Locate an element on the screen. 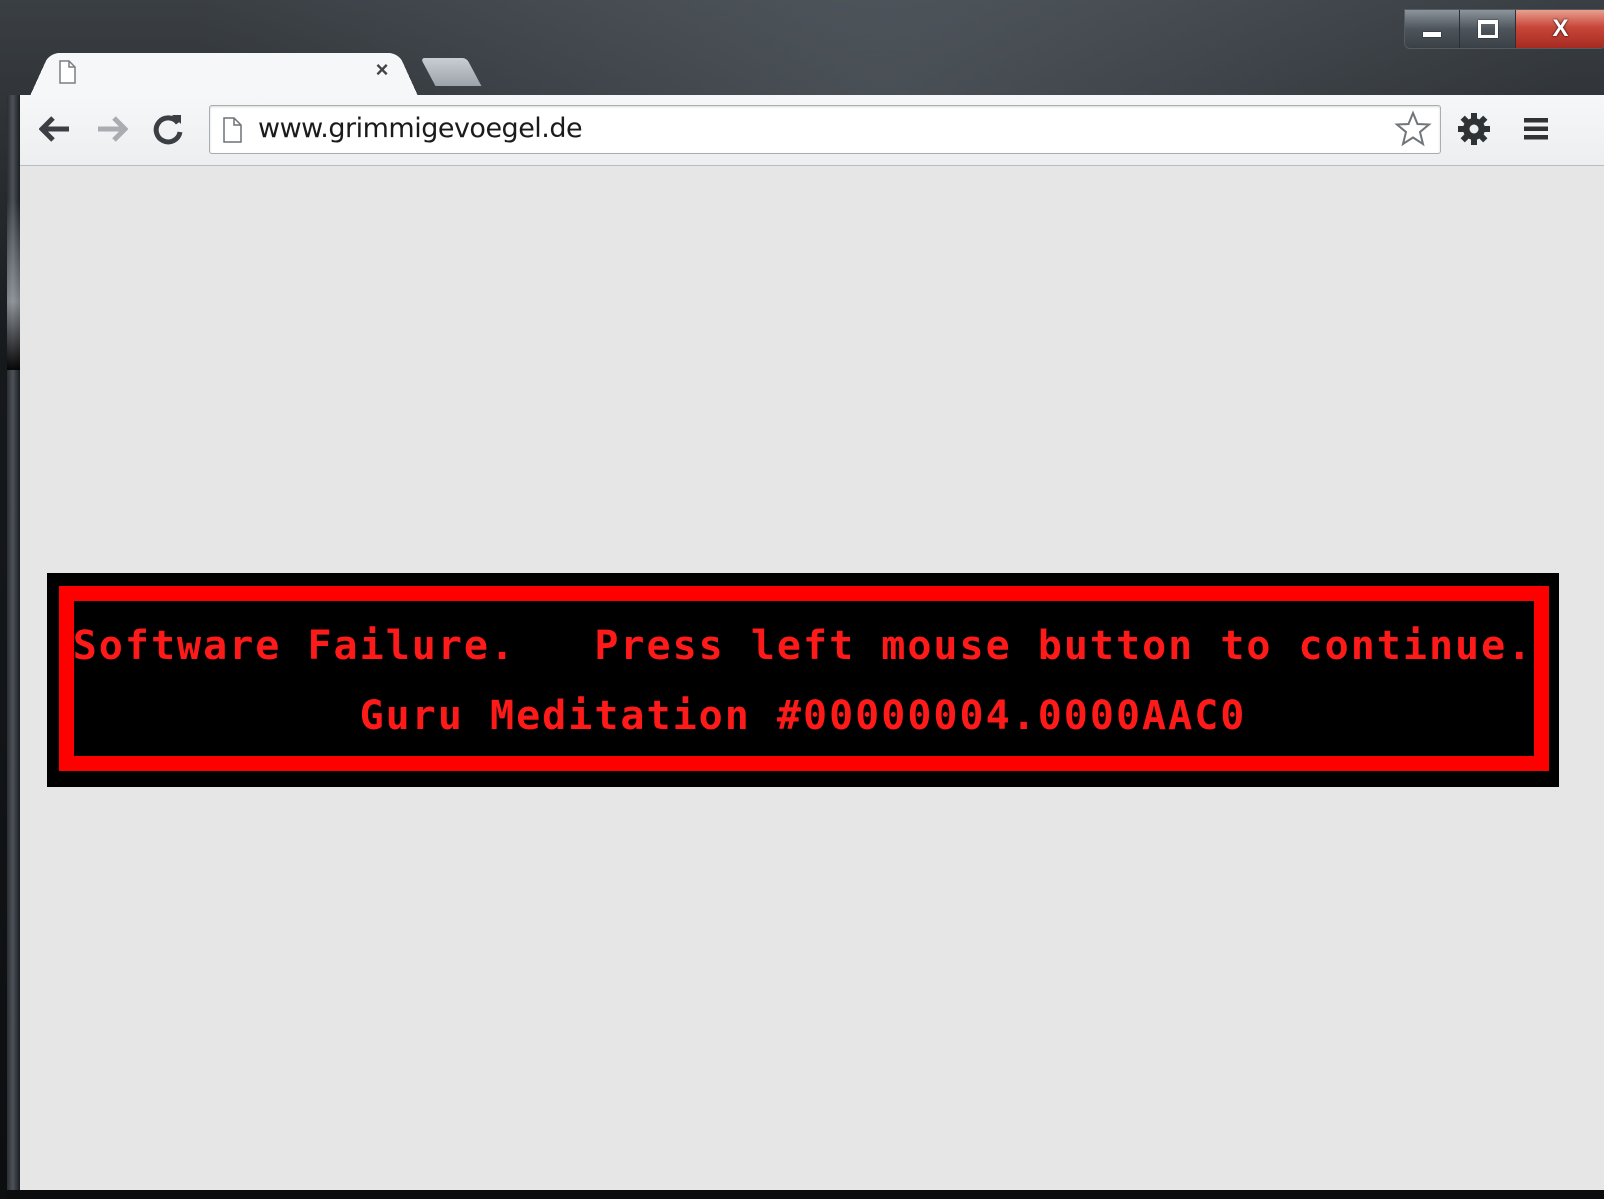 The height and width of the screenshot is (1199, 1604). star-icon is located at coordinates (1413, 129).